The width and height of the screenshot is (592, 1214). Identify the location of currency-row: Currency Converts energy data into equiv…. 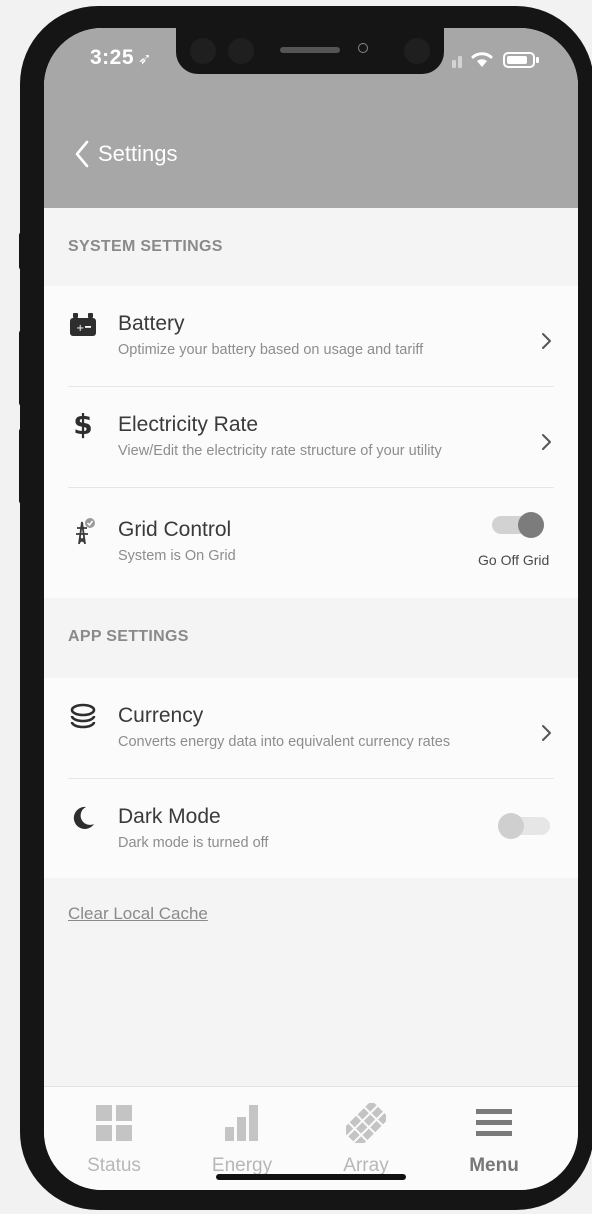
(311, 728).